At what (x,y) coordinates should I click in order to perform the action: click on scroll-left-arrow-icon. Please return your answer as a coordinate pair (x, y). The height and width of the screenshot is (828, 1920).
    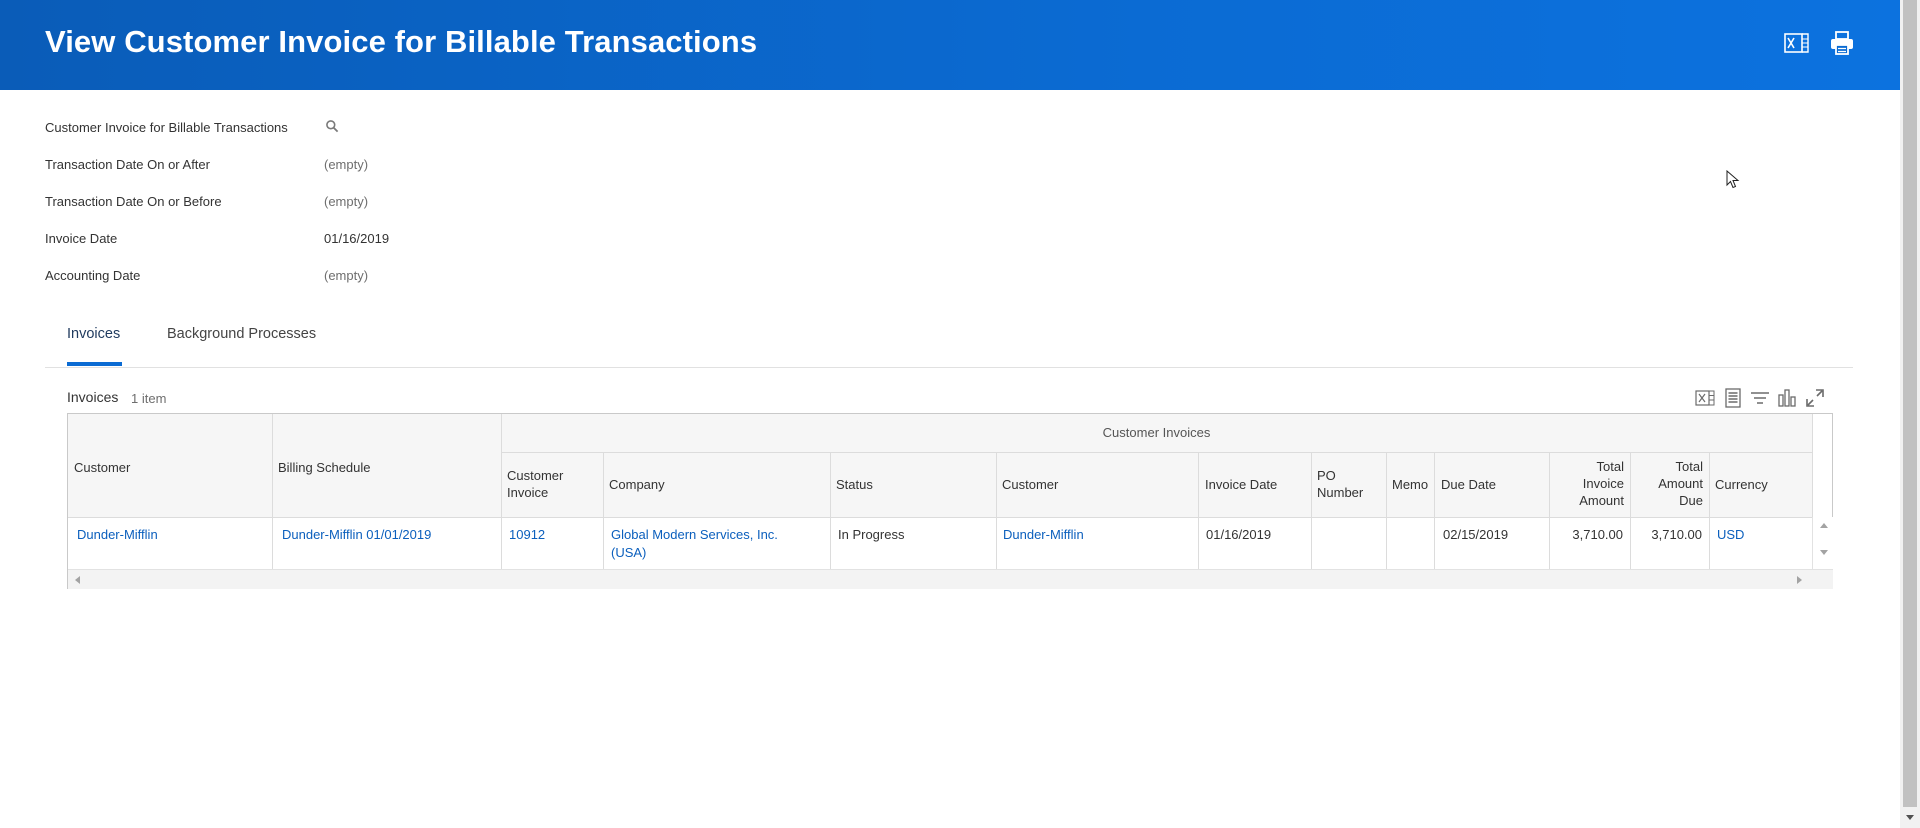
    Looking at the image, I should click on (77, 580).